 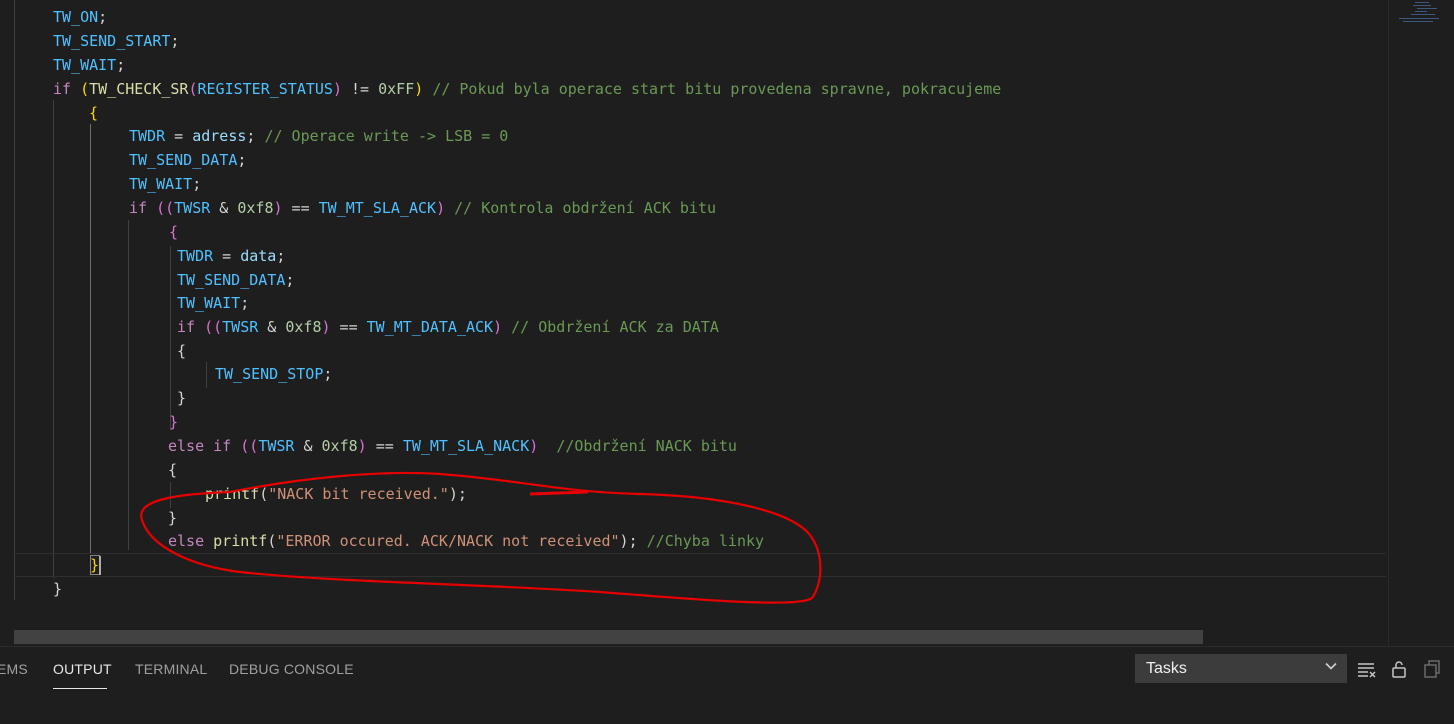 What do you see at coordinates (240, 327) in the screenshot?
I see `code-token: TWSR` at bounding box center [240, 327].